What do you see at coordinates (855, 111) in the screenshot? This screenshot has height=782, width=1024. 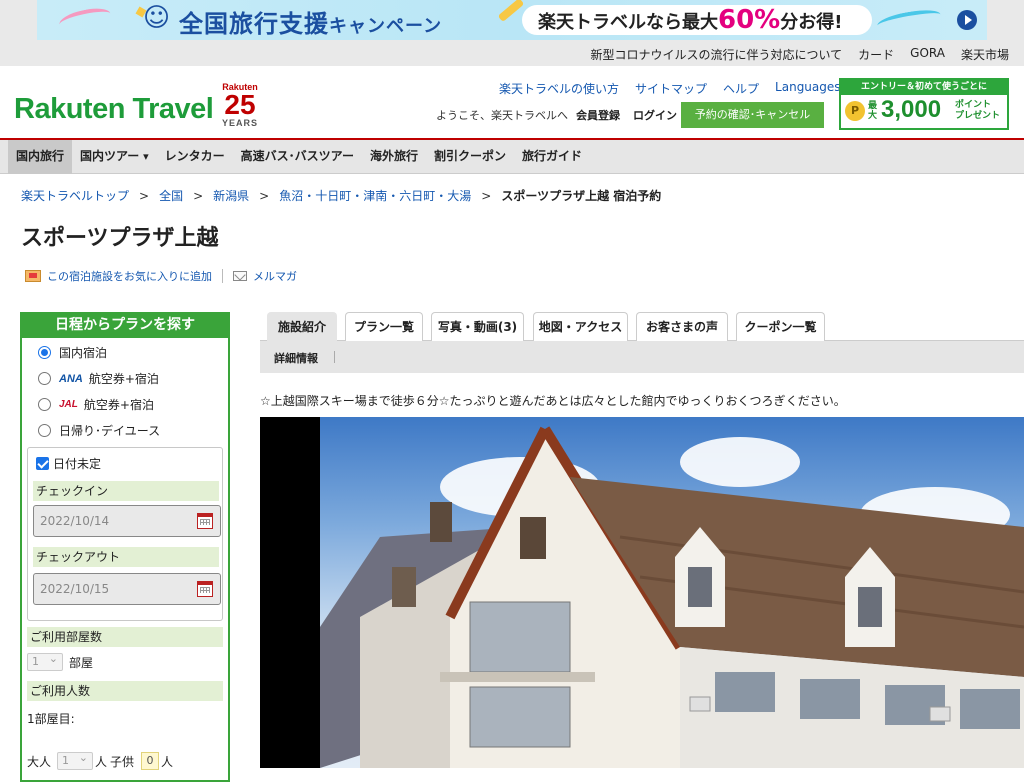 I see `point-coin-icon: P` at bounding box center [855, 111].